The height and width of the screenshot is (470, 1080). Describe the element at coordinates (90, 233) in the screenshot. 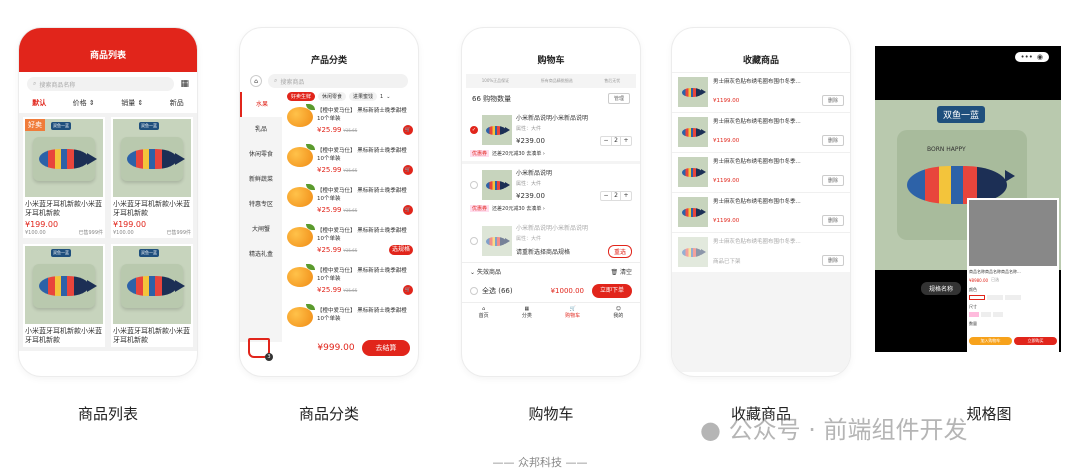

I see `sold-count: 已售999件` at that location.